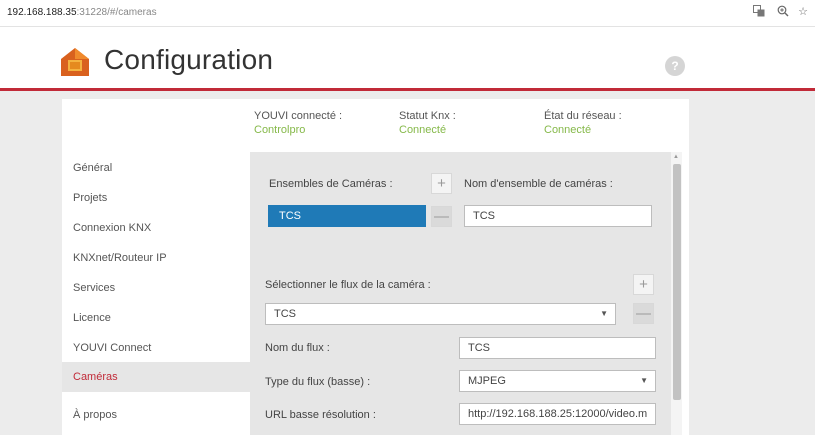 The image size is (815, 435). Describe the element at coordinates (280, 130) in the screenshot. I see `youvi-status-value: Controlpro` at that location.